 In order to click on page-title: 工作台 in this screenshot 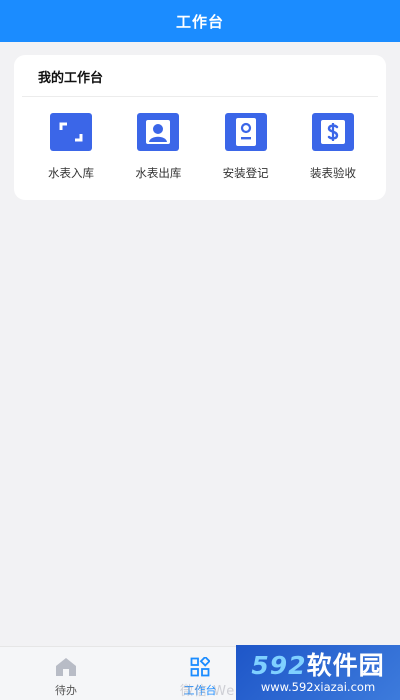, I will do `click(199, 21)`.